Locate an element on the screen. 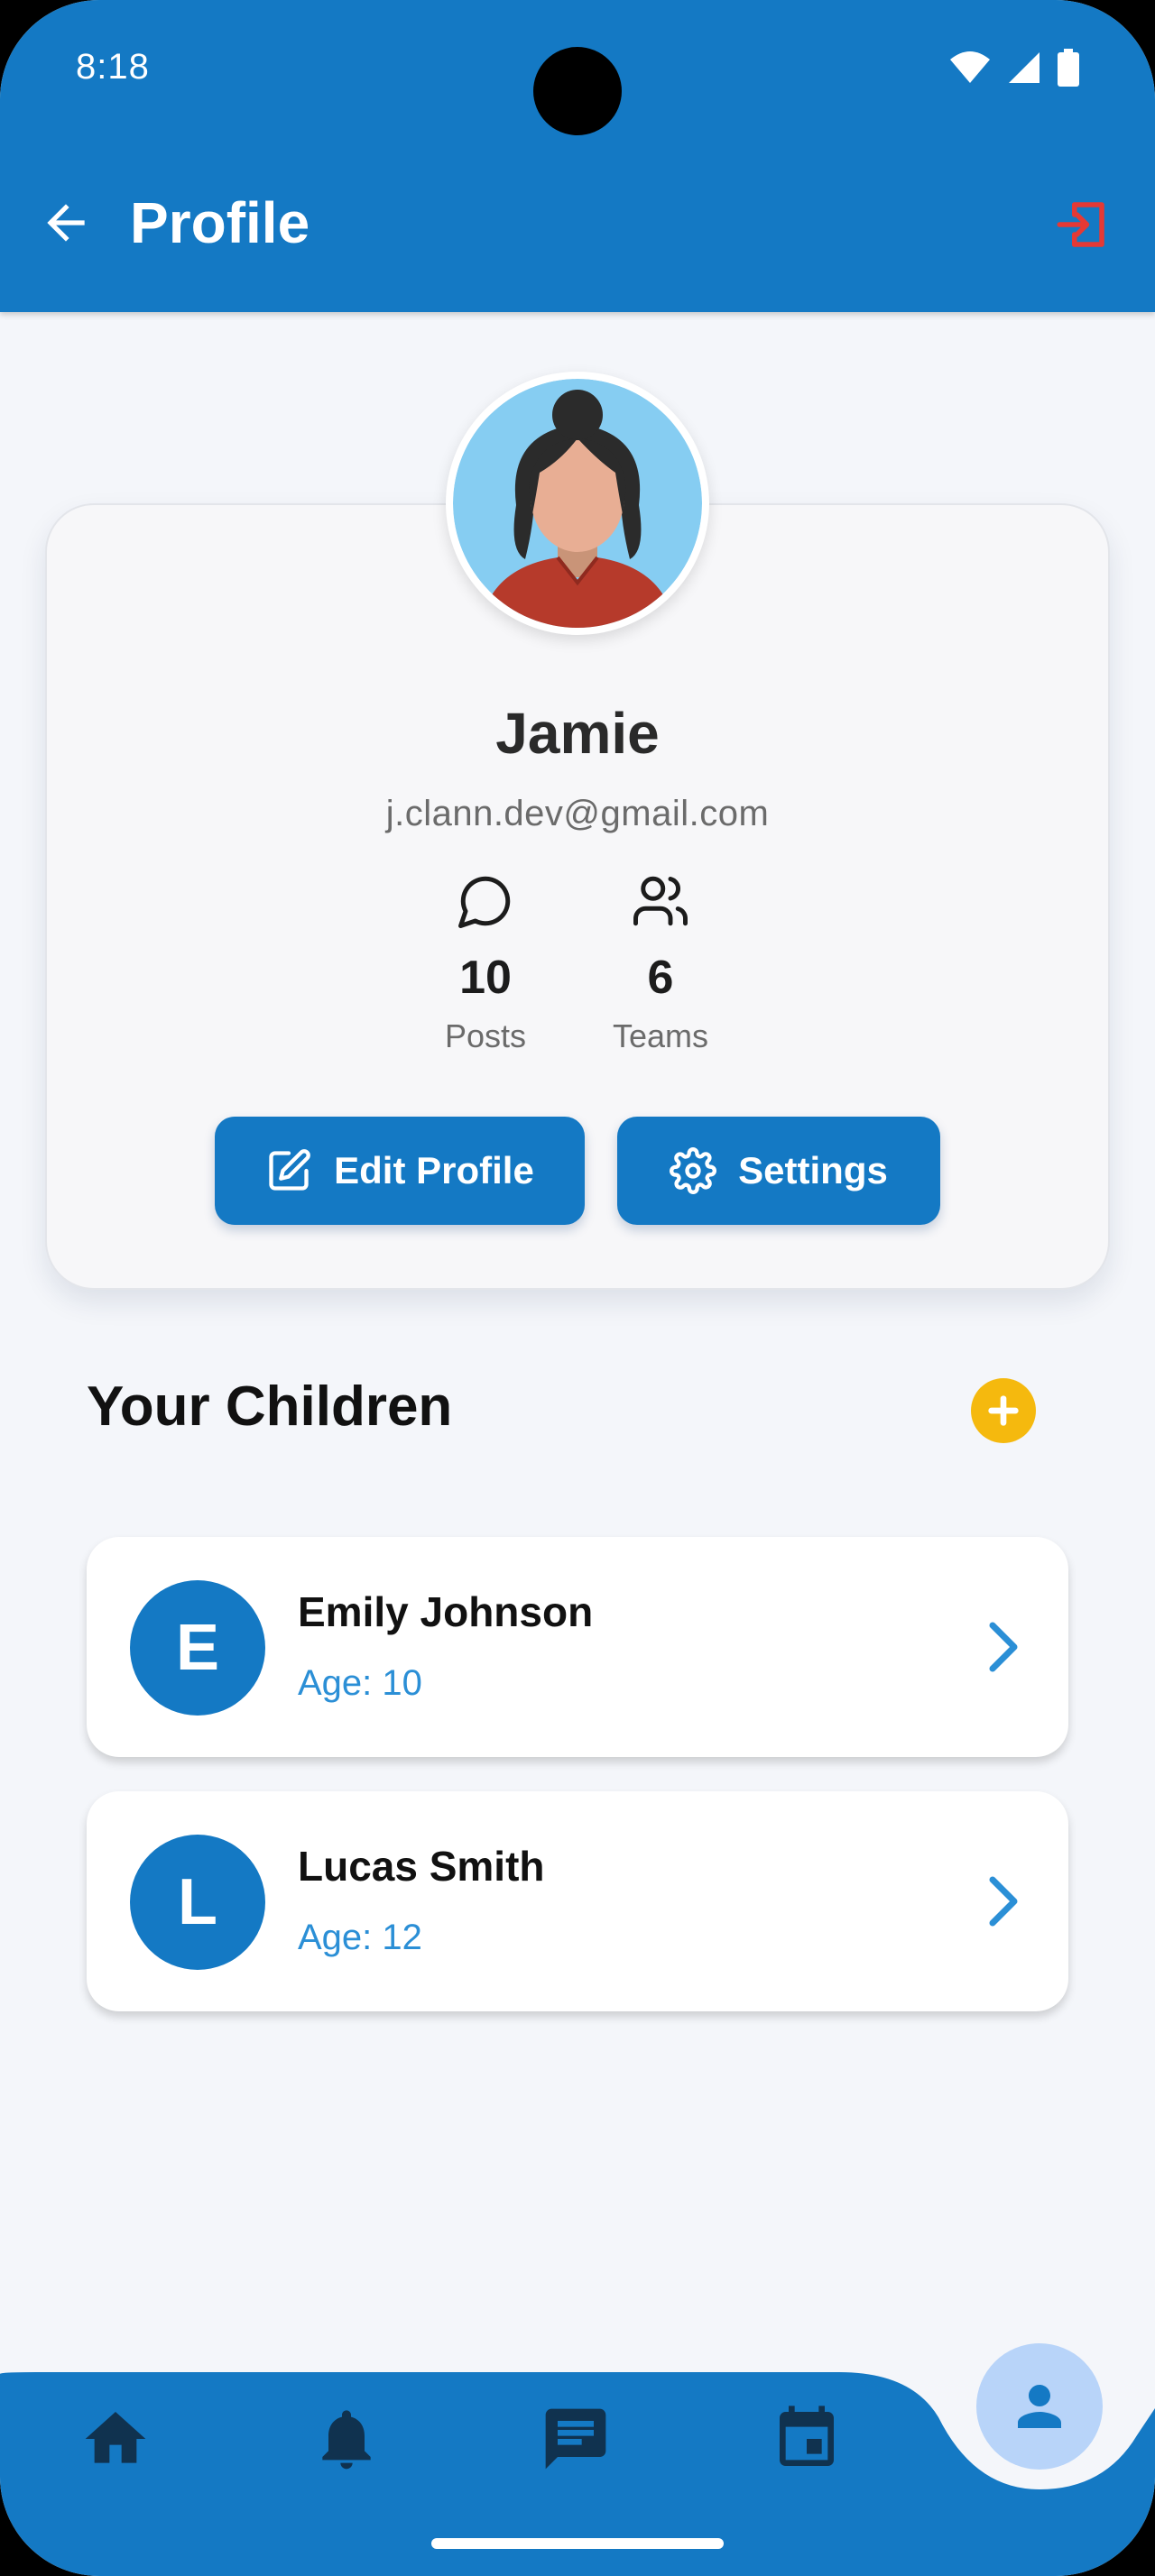 The height and width of the screenshot is (2576, 1155). settings-button: Settings is located at coordinates (778, 1171).